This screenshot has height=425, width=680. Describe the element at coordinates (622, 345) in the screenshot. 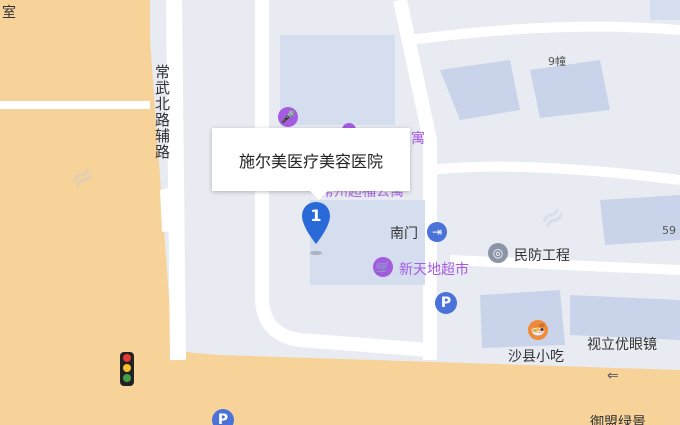

I see `optical-shop-label: 视立优眼镜` at that location.